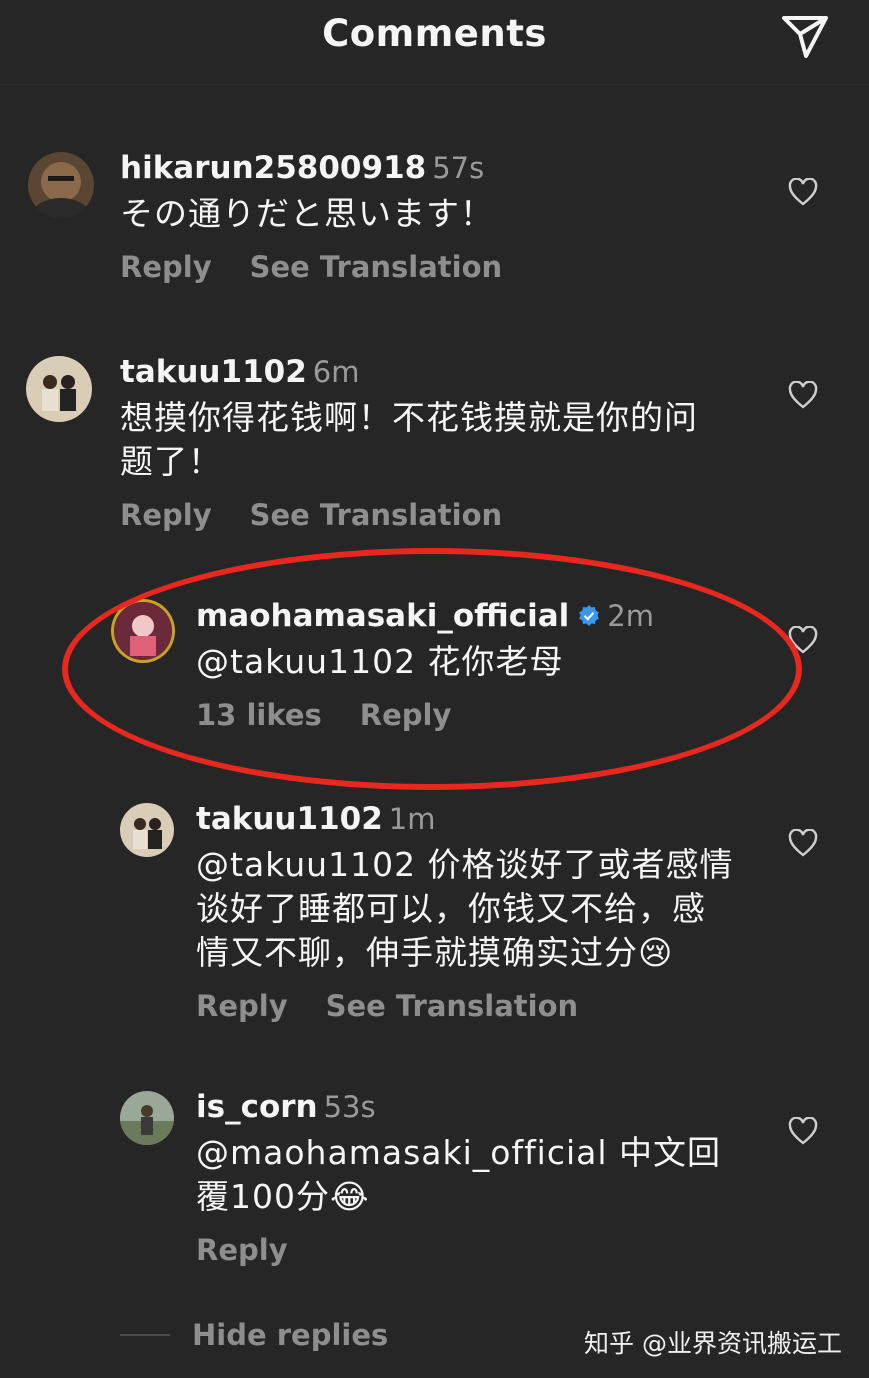  Describe the element at coordinates (496, 819) in the screenshot. I see `comment-header: takuu1102 1m` at that location.